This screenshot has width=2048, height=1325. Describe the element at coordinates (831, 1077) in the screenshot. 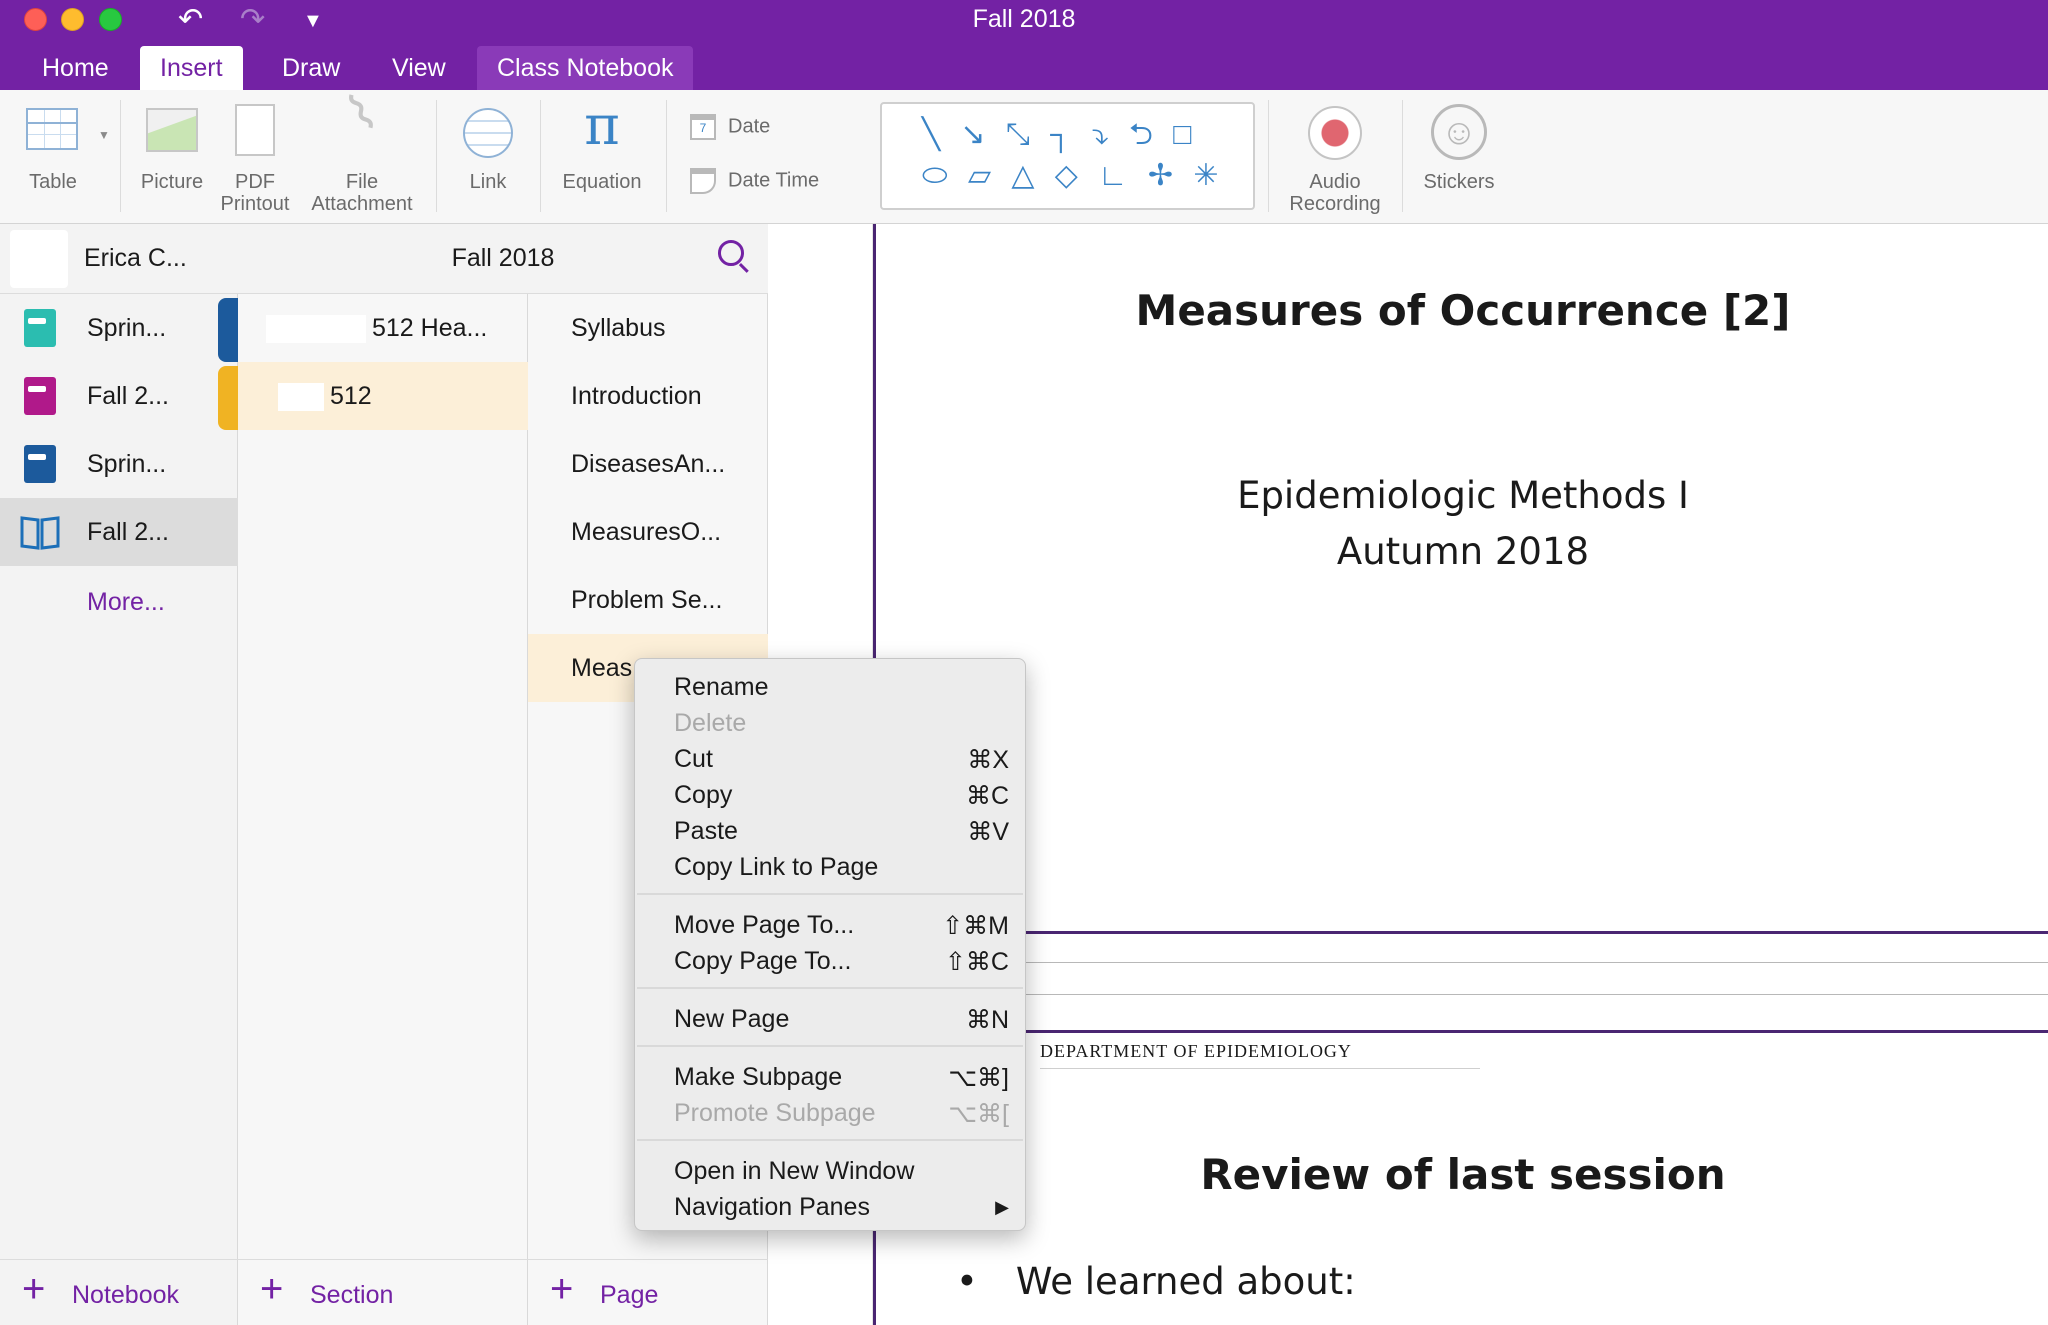

I see `menu-item-make-subpage: Make Subpage ⌥⌘]` at that location.